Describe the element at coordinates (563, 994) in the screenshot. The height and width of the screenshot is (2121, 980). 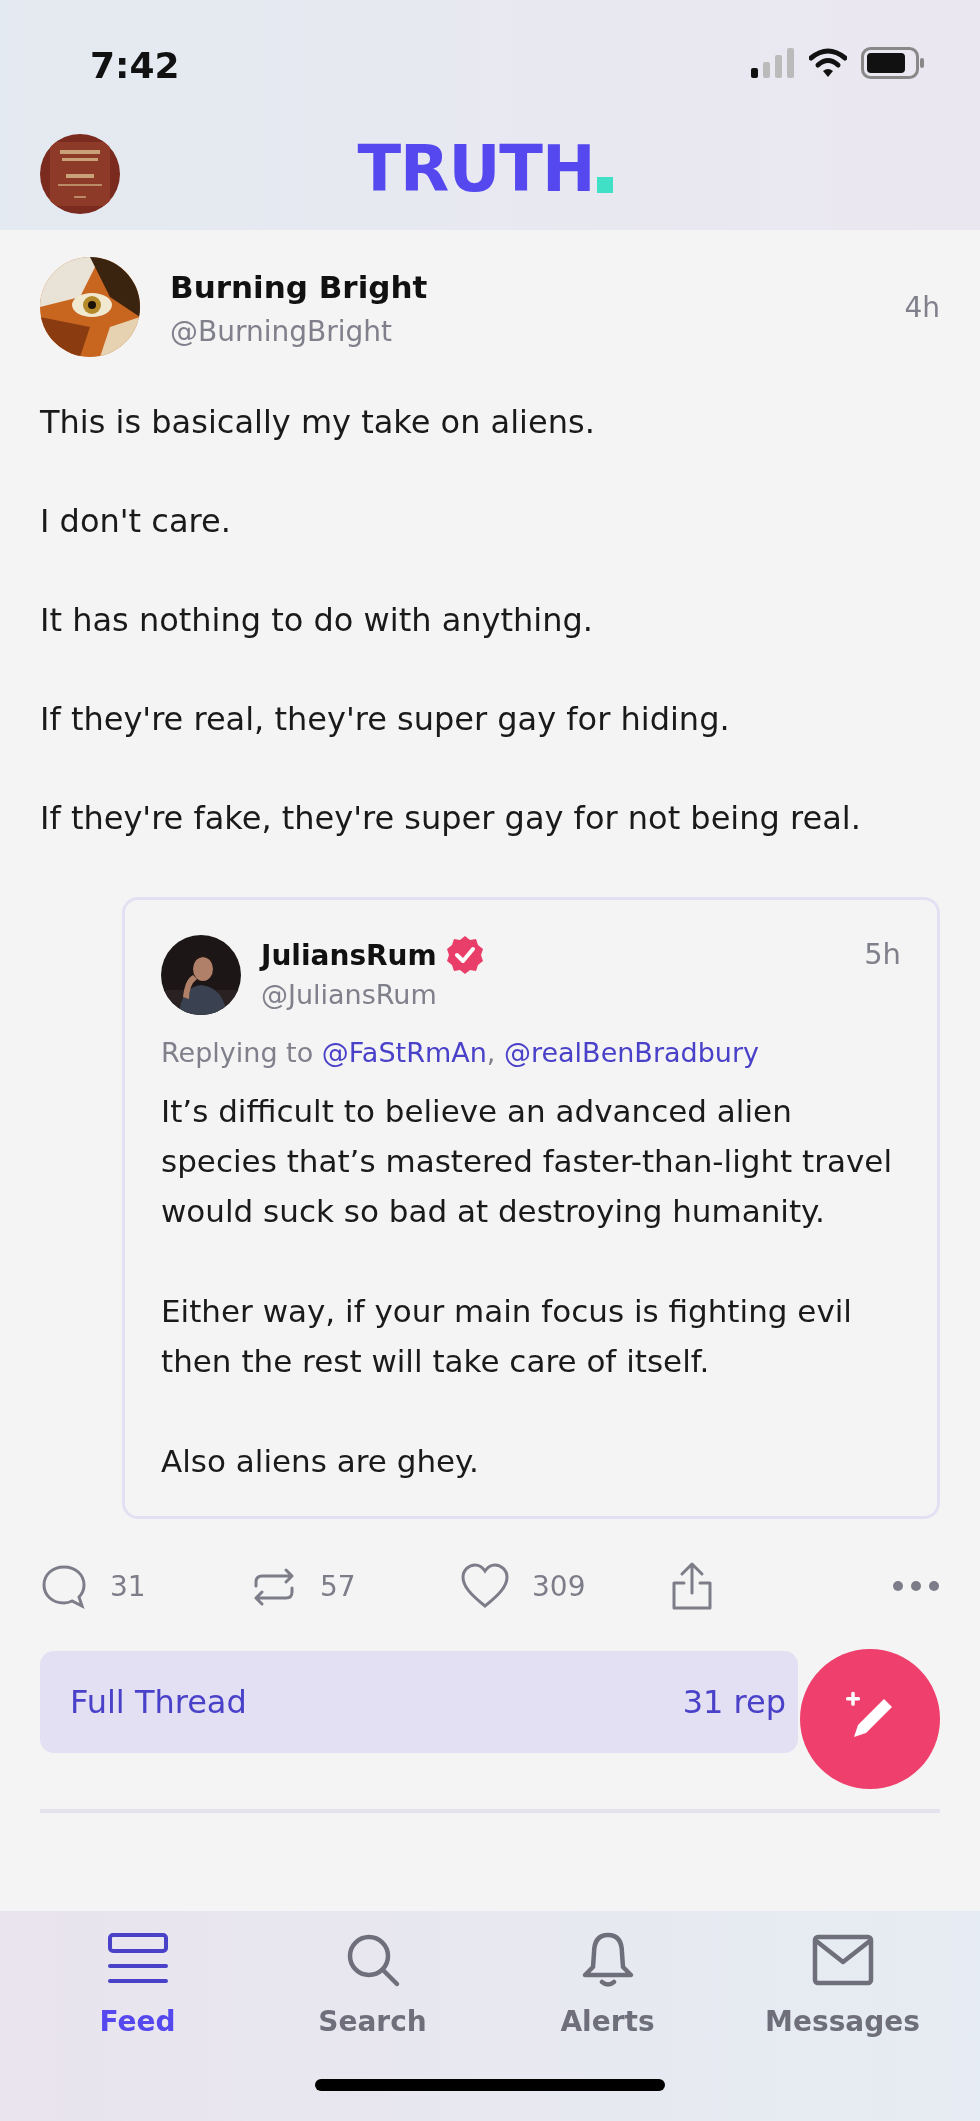
I see `author-handle: @JuliansRum` at that location.